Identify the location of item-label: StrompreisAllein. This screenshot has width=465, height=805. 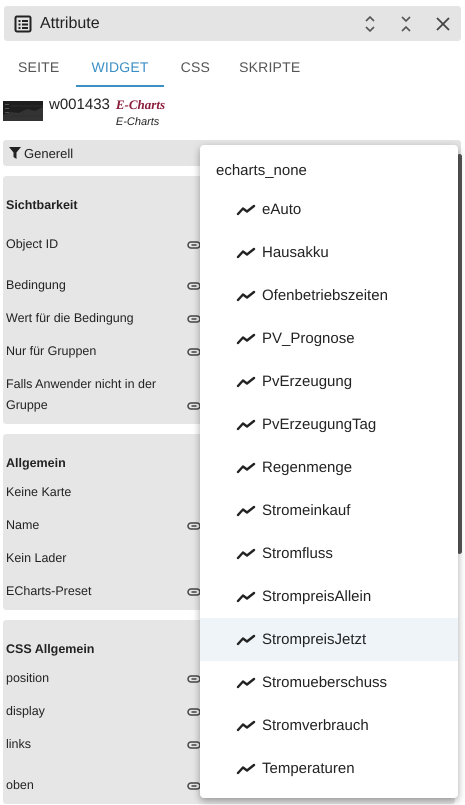
(317, 596).